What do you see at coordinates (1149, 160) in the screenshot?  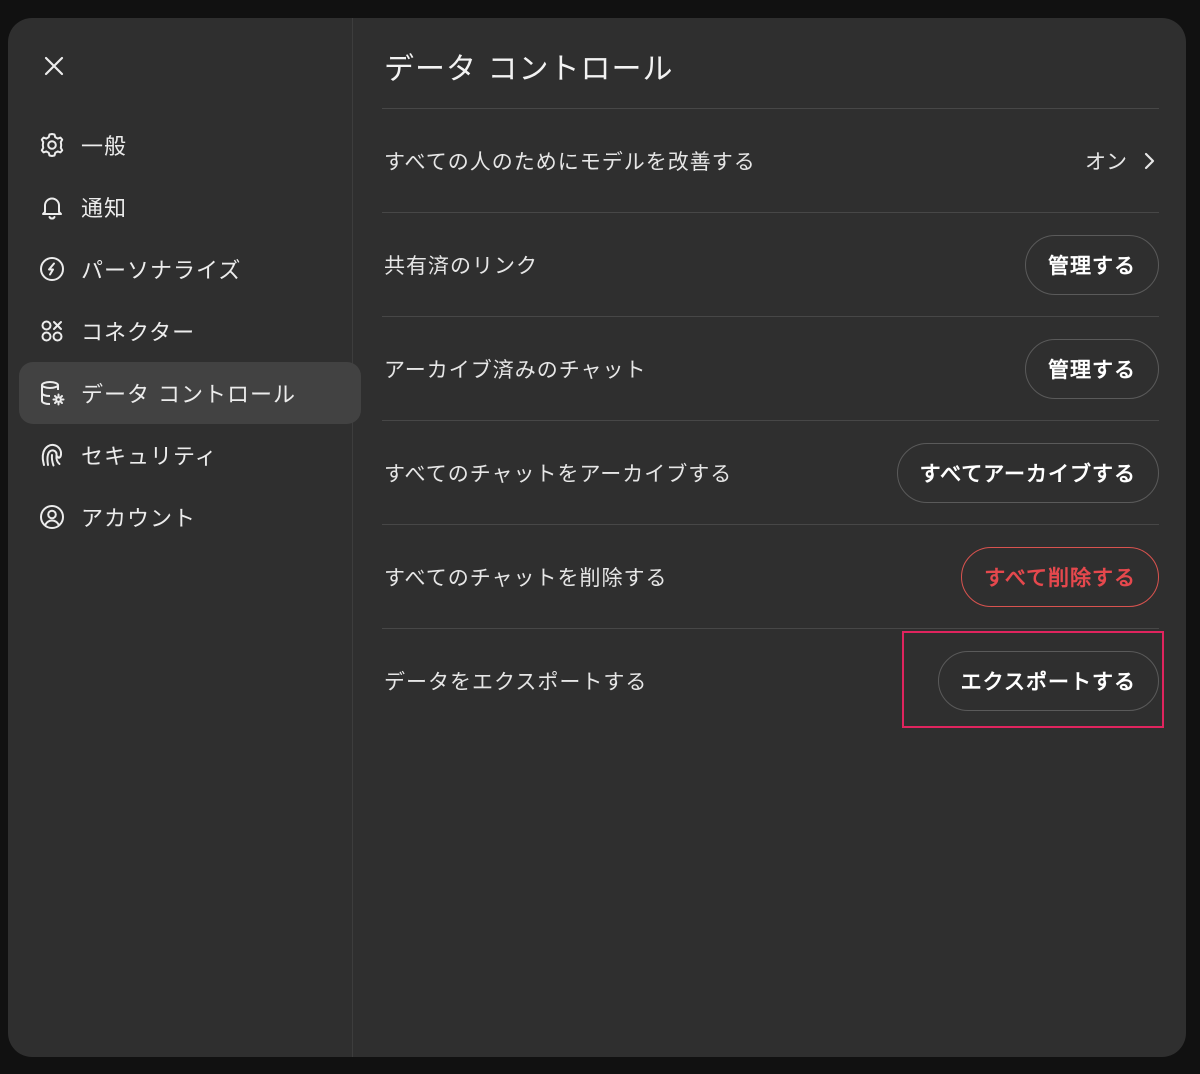 I see `chevron-right-icon` at bounding box center [1149, 160].